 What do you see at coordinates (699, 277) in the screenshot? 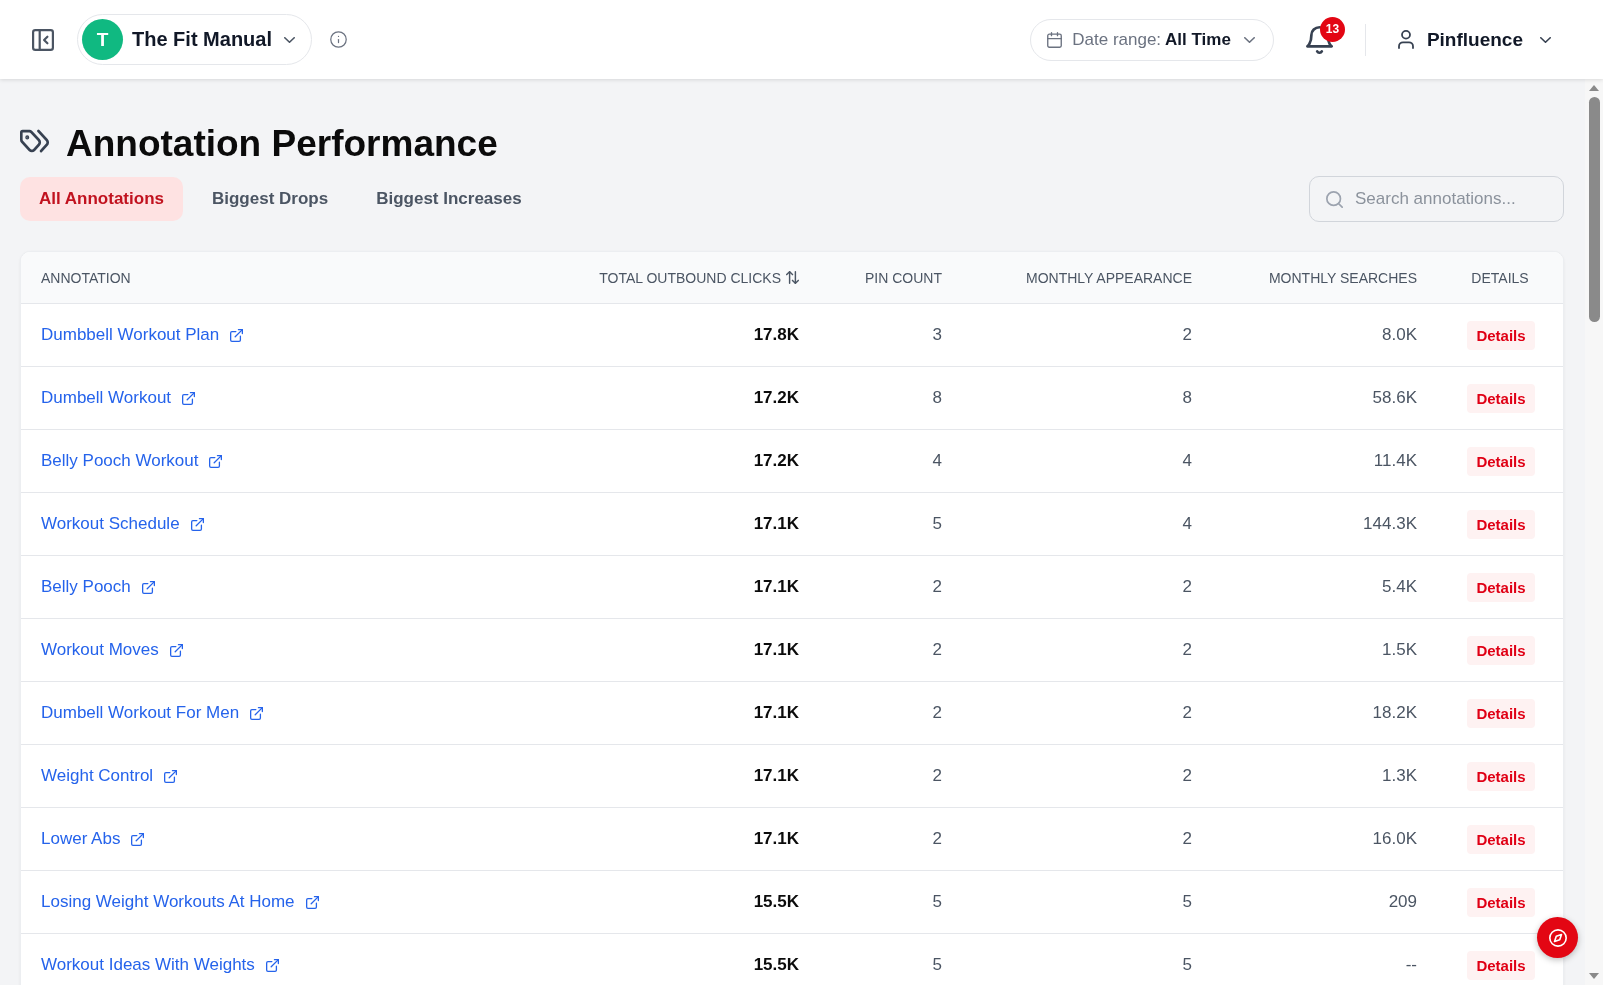
I see `column-header: TOTAL OUTBOUND CLICKS` at bounding box center [699, 277].